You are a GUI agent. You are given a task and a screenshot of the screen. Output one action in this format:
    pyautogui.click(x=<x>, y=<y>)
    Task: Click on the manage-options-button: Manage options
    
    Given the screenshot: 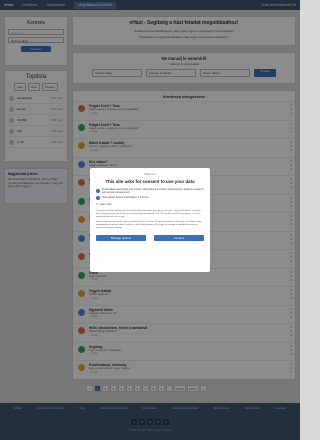 What is the action you would take?
    pyautogui.click(x=121, y=238)
    